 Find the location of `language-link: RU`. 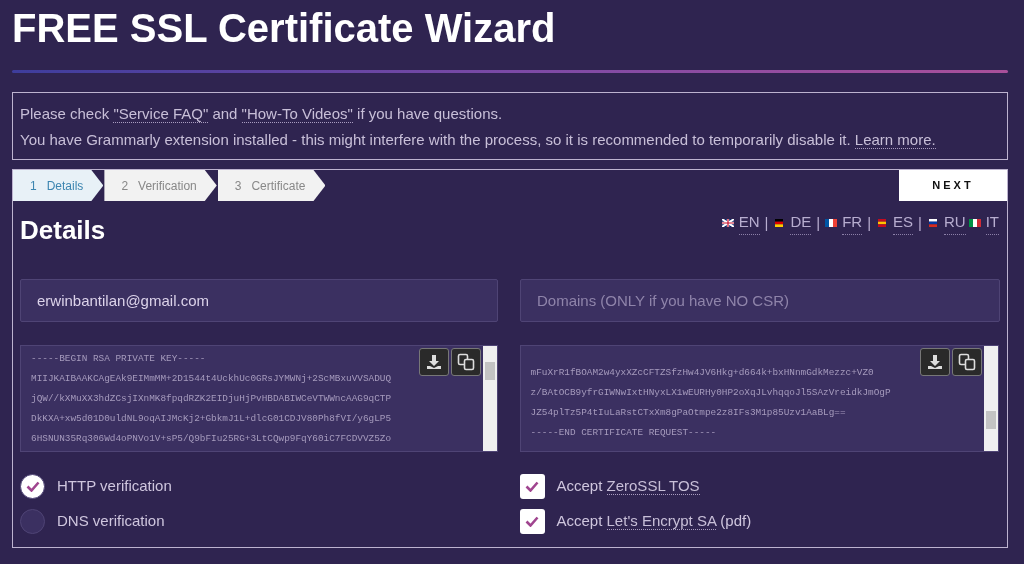

language-link: RU is located at coordinates (955, 223).